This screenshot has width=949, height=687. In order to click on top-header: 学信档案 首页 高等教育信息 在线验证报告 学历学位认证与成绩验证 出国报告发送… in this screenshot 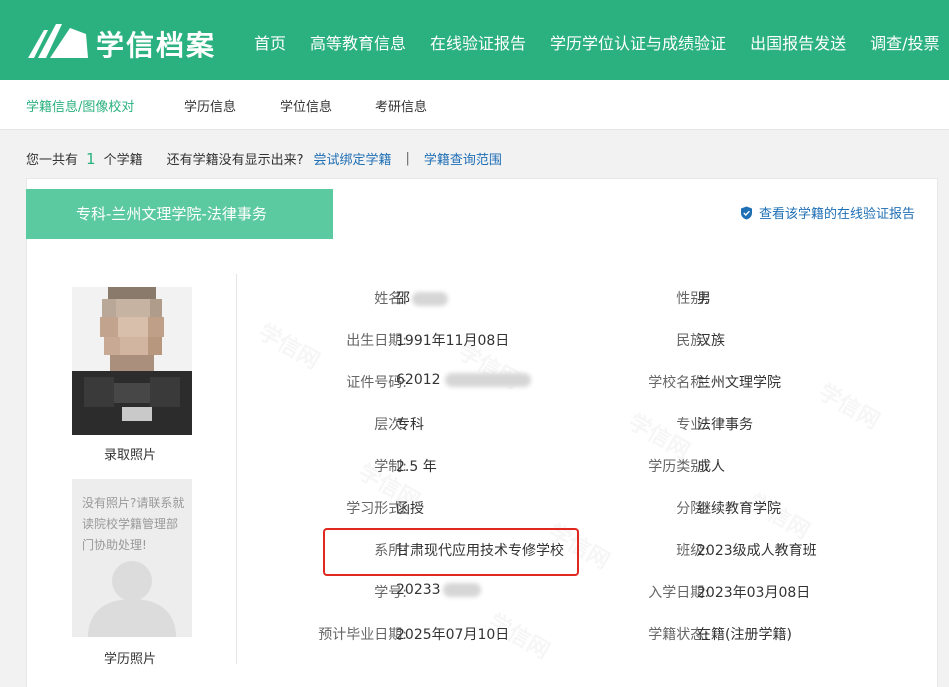, I will do `click(474, 40)`.